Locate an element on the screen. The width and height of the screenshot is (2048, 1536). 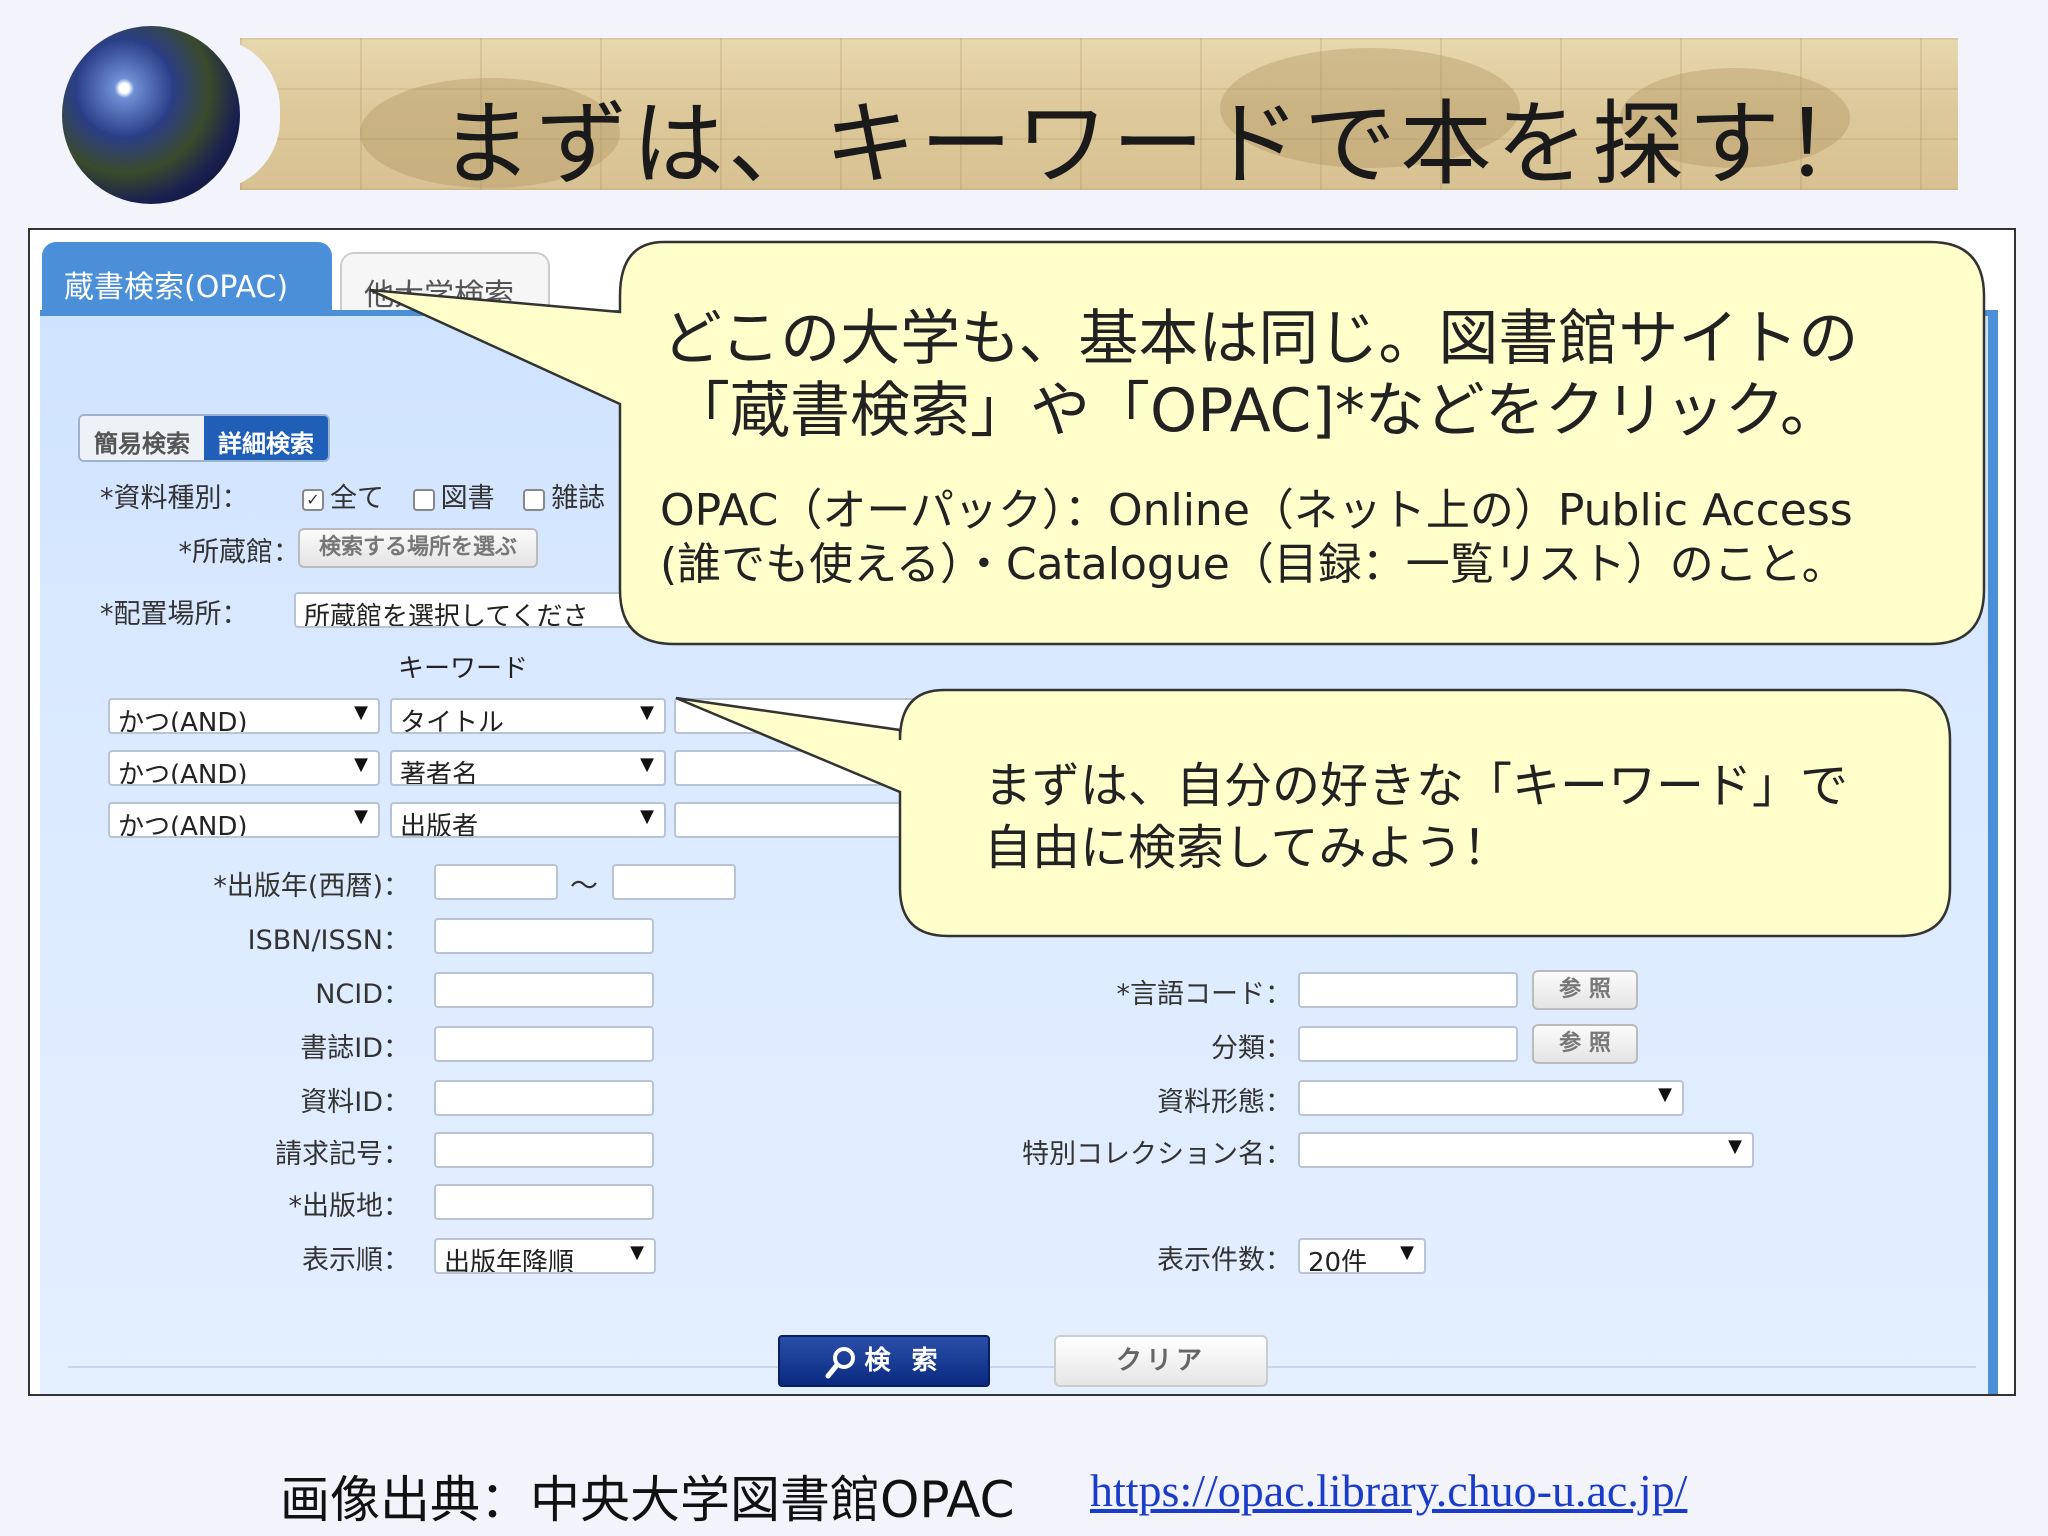
bib-id-input is located at coordinates (544, 1044).